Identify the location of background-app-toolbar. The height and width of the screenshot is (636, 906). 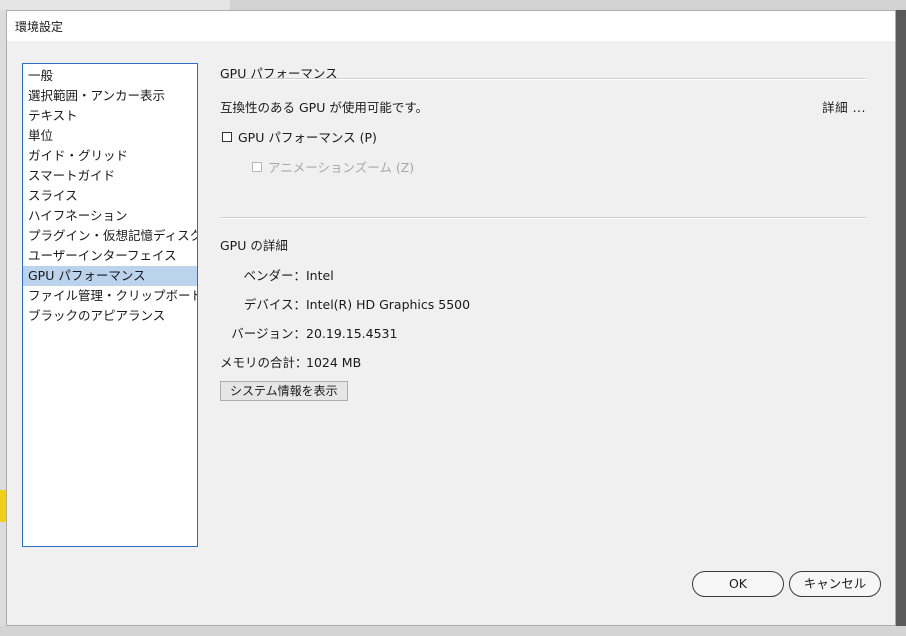
(568, 5).